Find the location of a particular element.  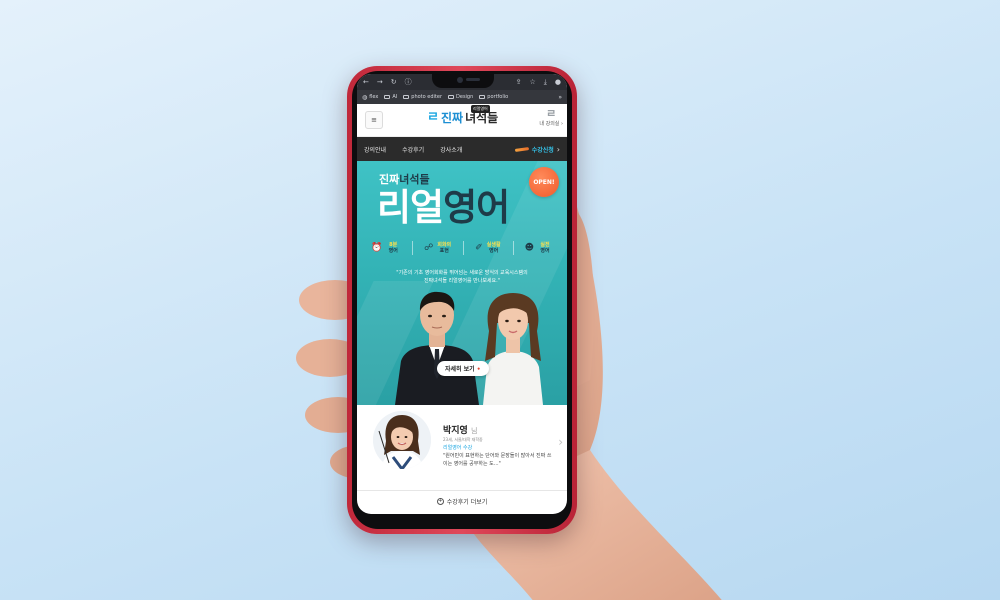

more-reviews-label: 수강후기 더보기 is located at coordinates (467, 502).